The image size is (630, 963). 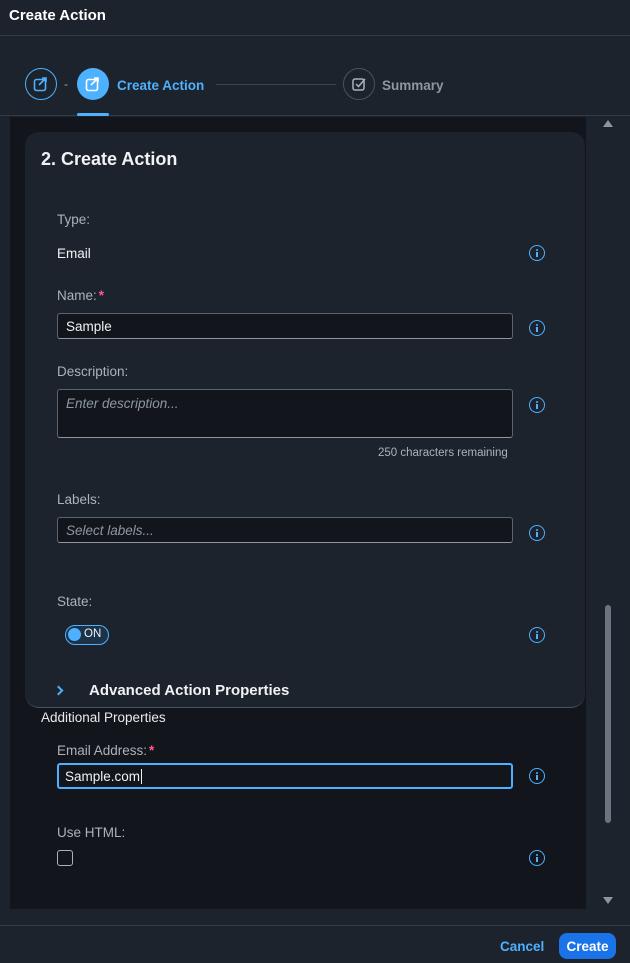 What do you see at coordinates (74, 253) in the screenshot?
I see `type-value: Email` at bounding box center [74, 253].